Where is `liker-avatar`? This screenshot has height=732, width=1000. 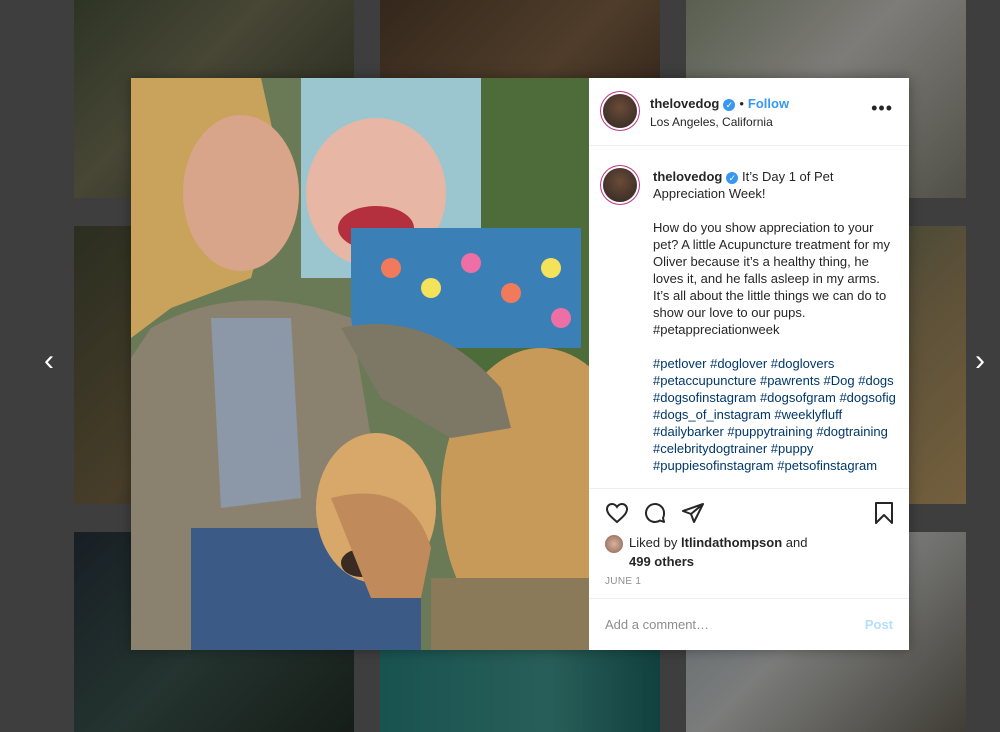
liker-avatar is located at coordinates (614, 543).